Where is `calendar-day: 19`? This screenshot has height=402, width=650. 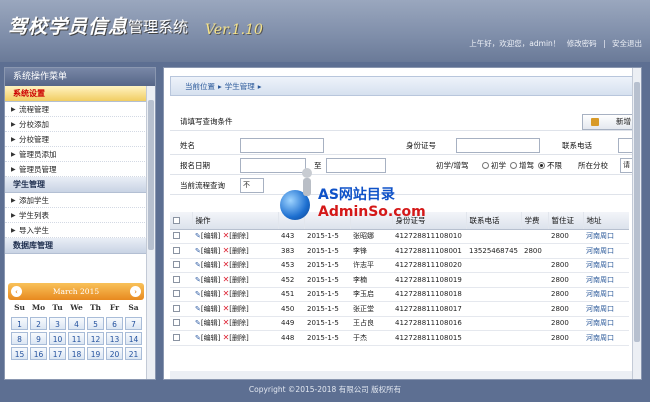
calendar-day: 19 is located at coordinates (95, 353).